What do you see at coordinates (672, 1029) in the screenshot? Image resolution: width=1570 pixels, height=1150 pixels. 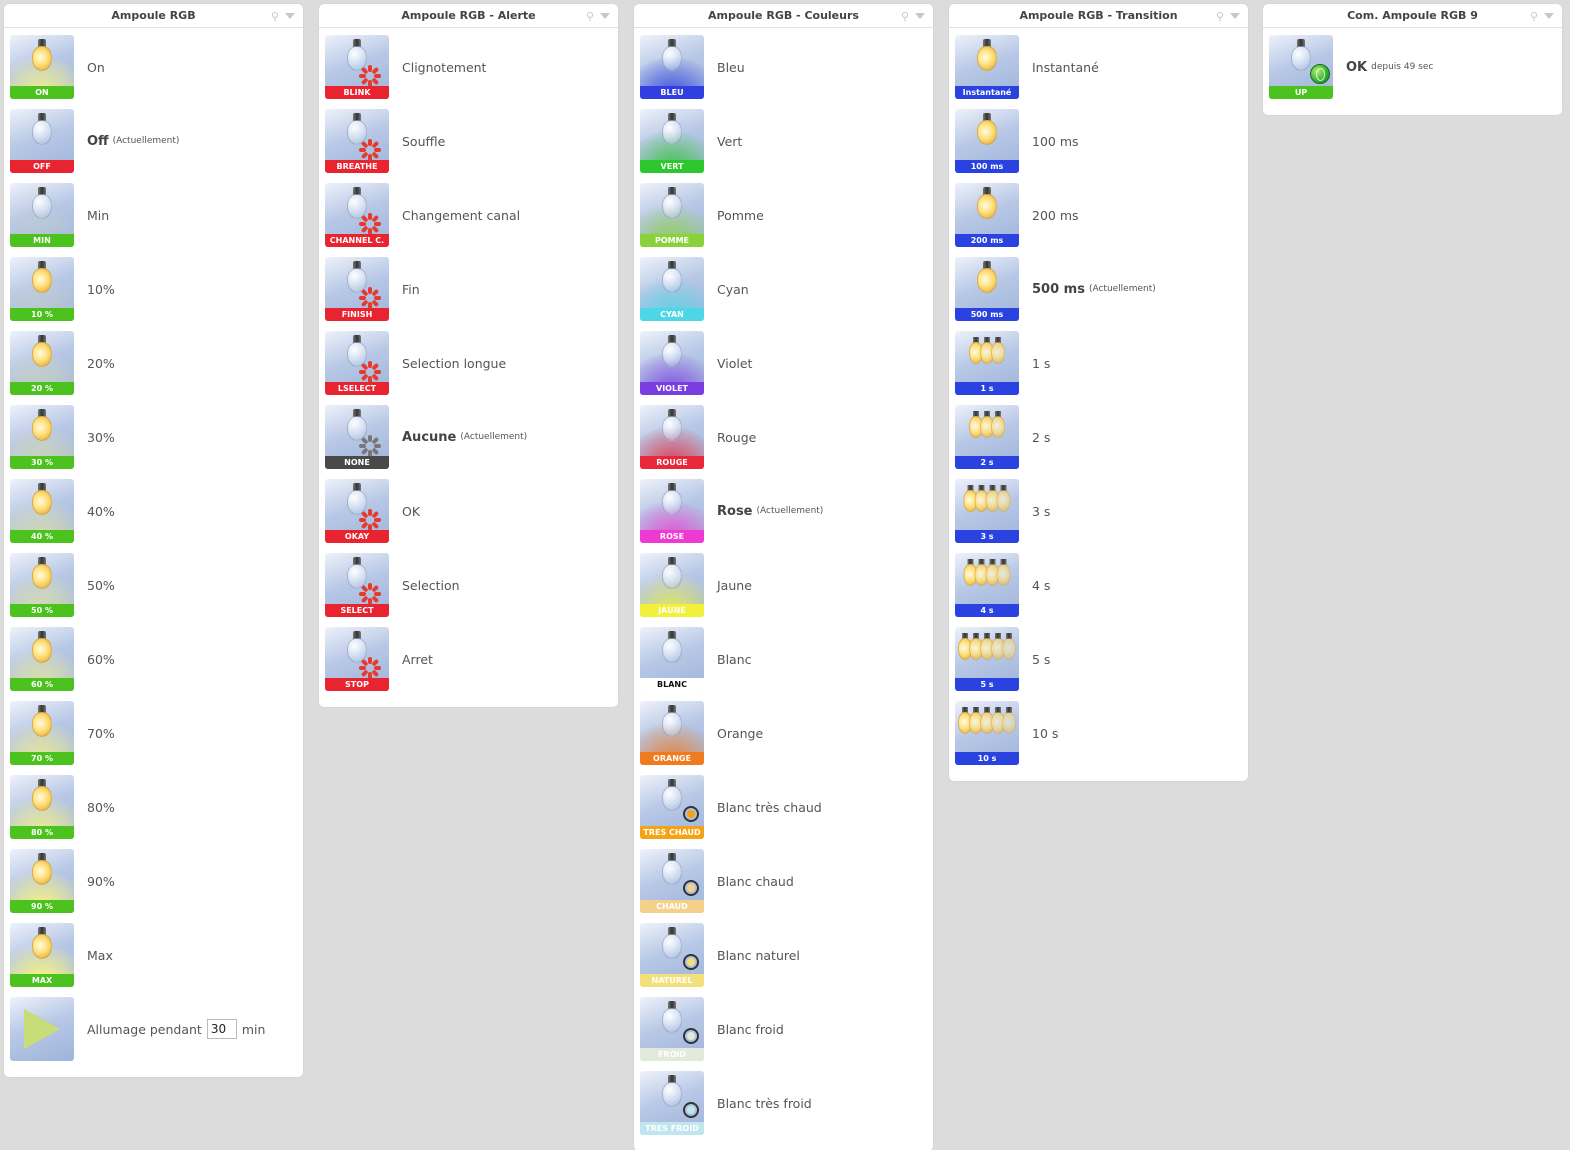 I see `action-tile: FROID` at bounding box center [672, 1029].